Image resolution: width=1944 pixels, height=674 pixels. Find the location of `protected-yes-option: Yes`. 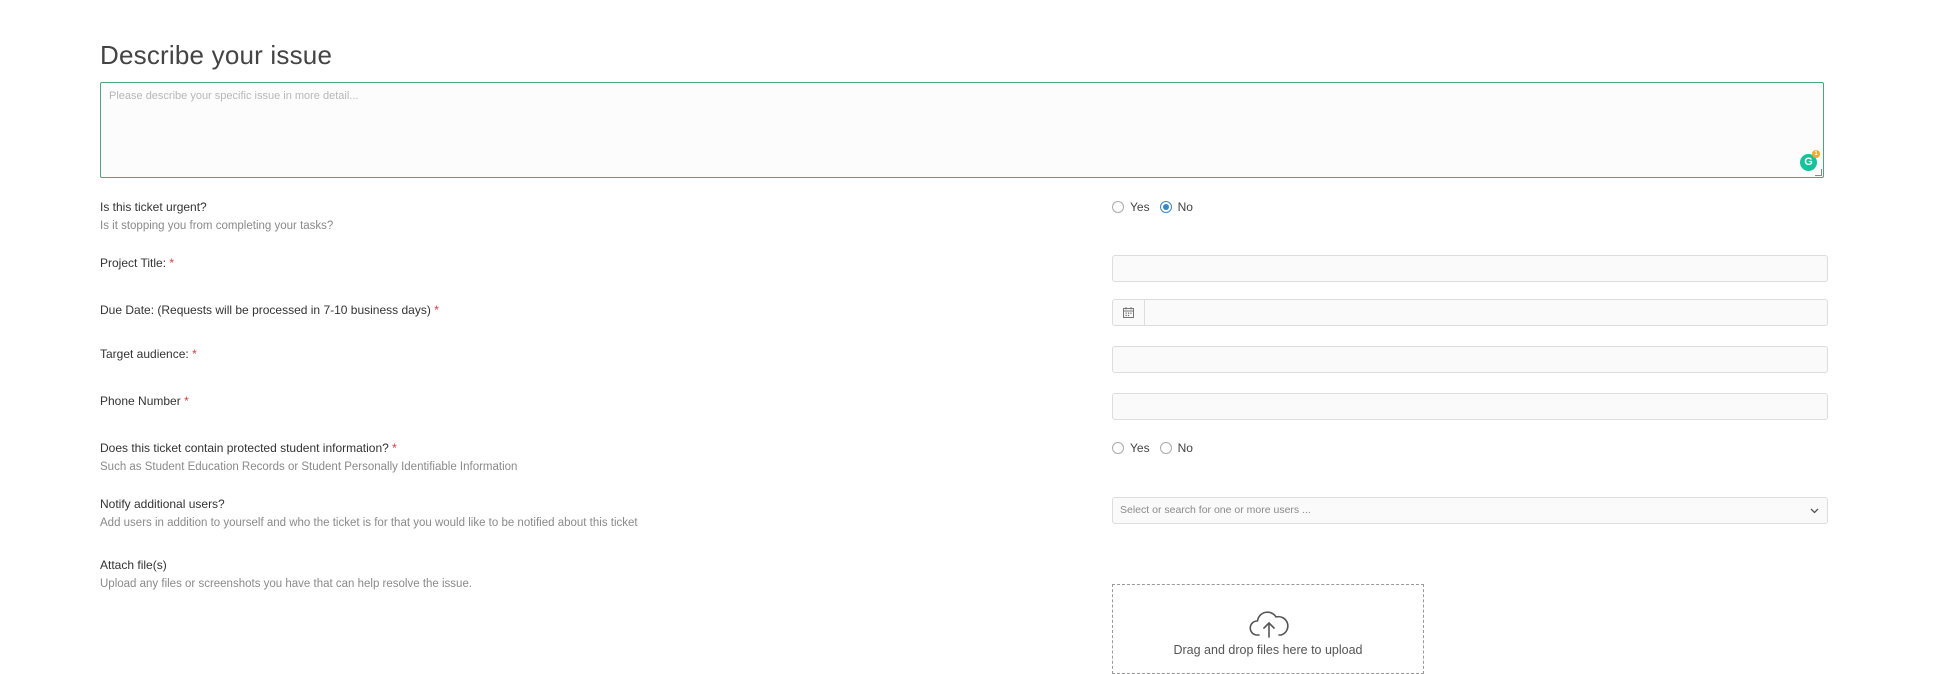

protected-yes-option: Yes is located at coordinates (1131, 448).